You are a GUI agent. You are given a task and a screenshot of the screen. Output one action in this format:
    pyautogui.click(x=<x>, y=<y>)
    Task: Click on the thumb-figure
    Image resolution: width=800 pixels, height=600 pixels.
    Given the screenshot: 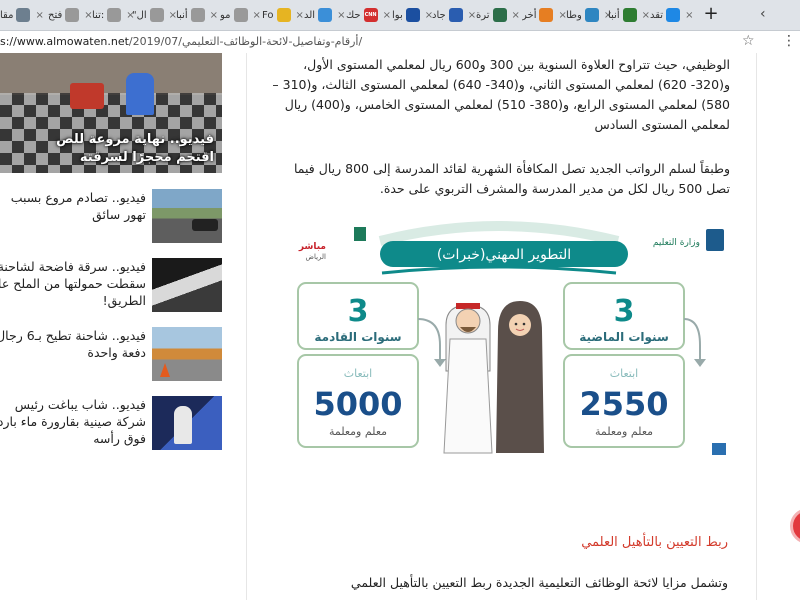 What is the action you would take?
    pyautogui.click(x=183, y=425)
    